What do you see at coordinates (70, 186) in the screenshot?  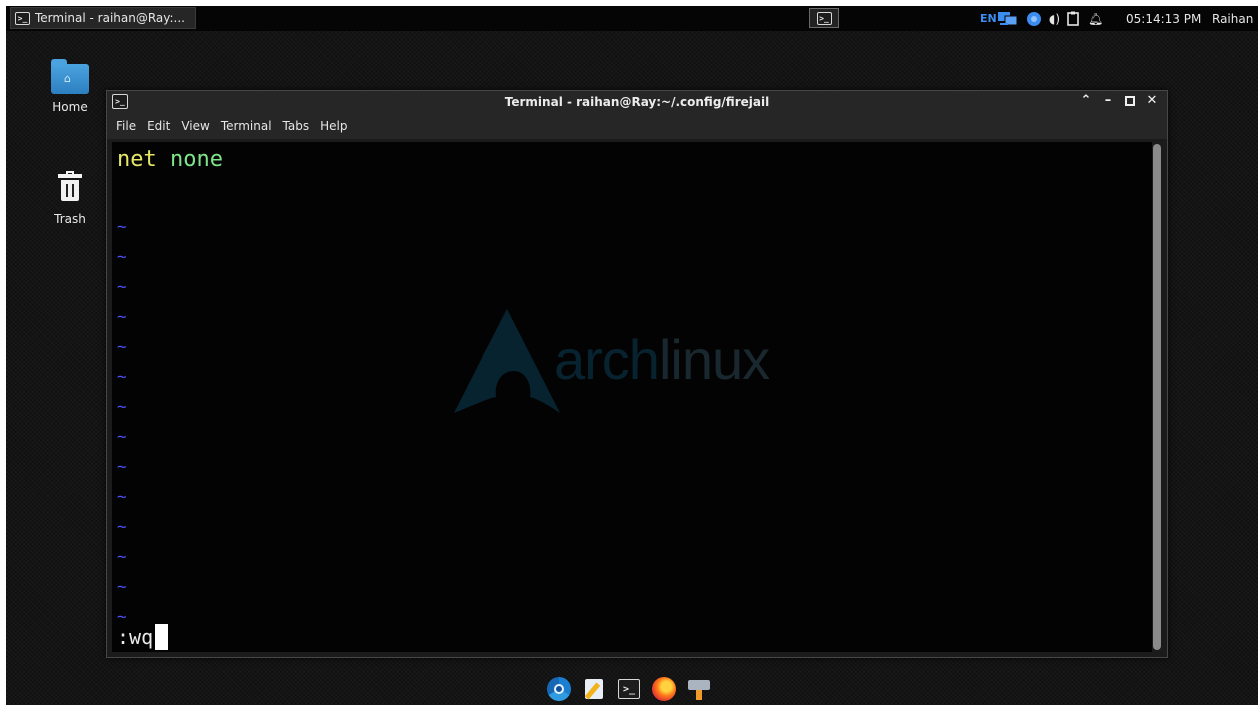 I see `trash-icon` at bounding box center [70, 186].